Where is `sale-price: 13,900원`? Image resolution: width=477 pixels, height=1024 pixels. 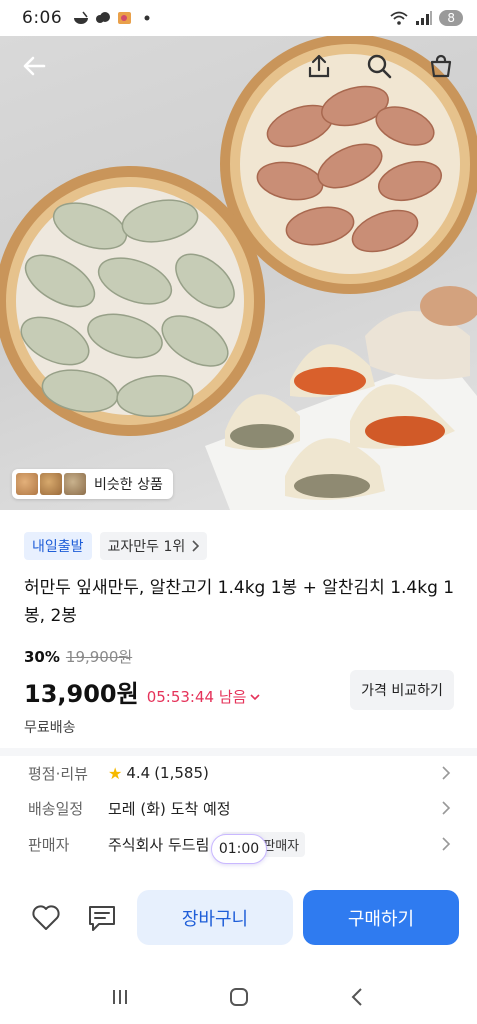 sale-price: 13,900원 is located at coordinates (81, 694).